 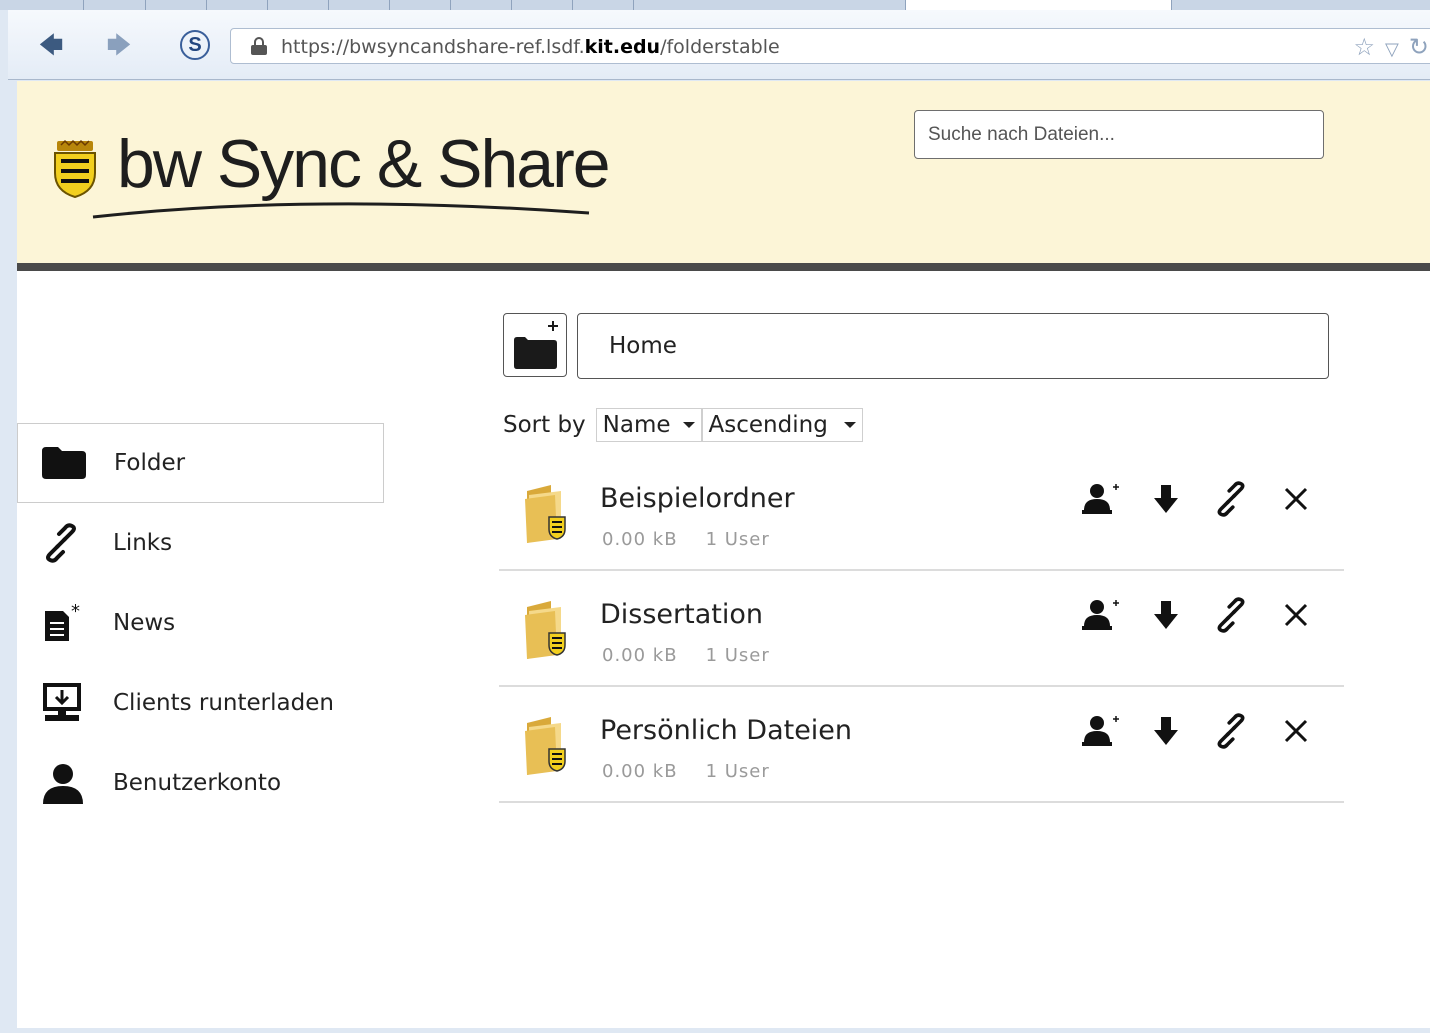 What do you see at coordinates (195, 45) in the screenshot?
I see `s-extension-icon: S` at bounding box center [195, 45].